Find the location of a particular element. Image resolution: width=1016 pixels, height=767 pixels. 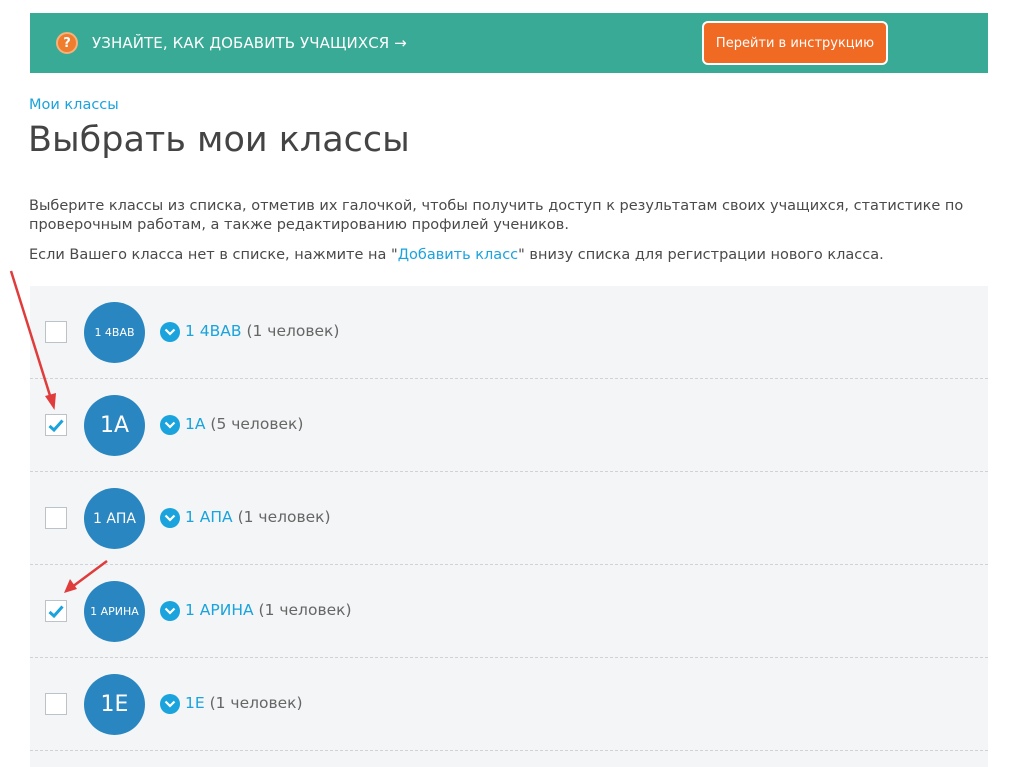

class-name-link: 1 АПА is located at coordinates (209, 517).